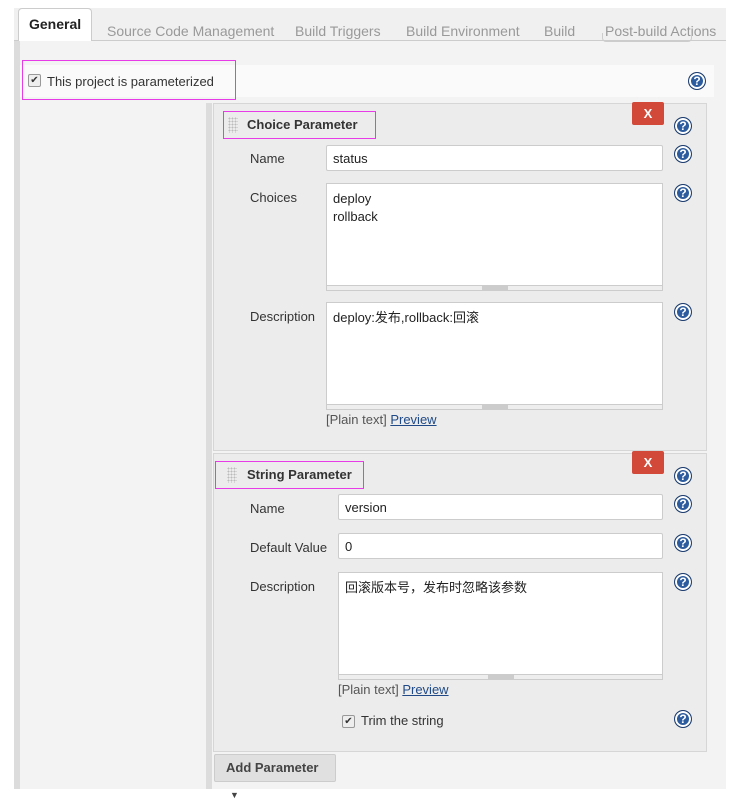 This screenshot has width=740, height=808. Describe the element at coordinates (338, 31) in the screenshot. I see `tab-build-triggers: Build Triggers` at that location.